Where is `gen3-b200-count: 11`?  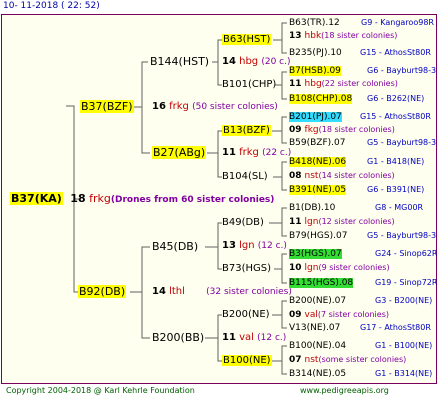 gen3-b200-count: 11 is located at coordinates (229, 337).